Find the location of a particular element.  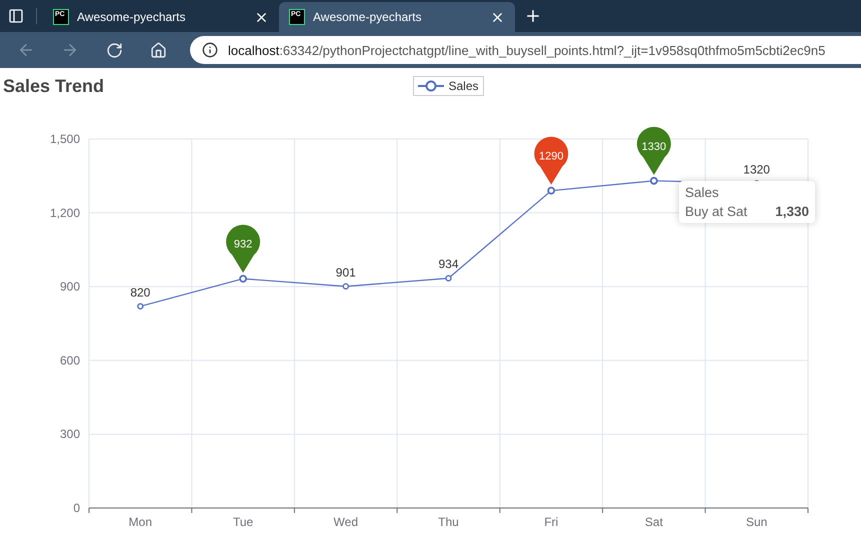

tooltip-label: Buy at Sat is located at coordinates (716, 211).